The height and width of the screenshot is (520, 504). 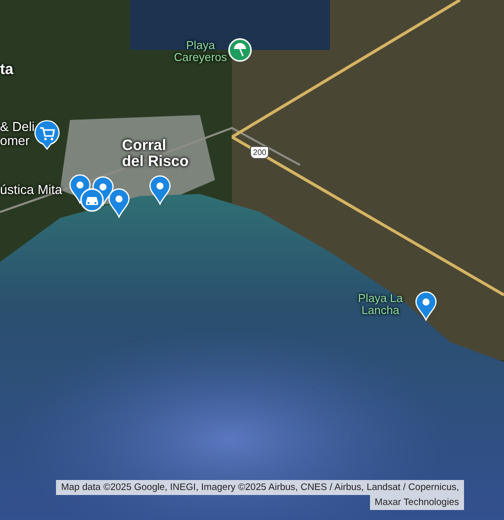 I want to click on road-shield: 200, so click(x=260, y=152).